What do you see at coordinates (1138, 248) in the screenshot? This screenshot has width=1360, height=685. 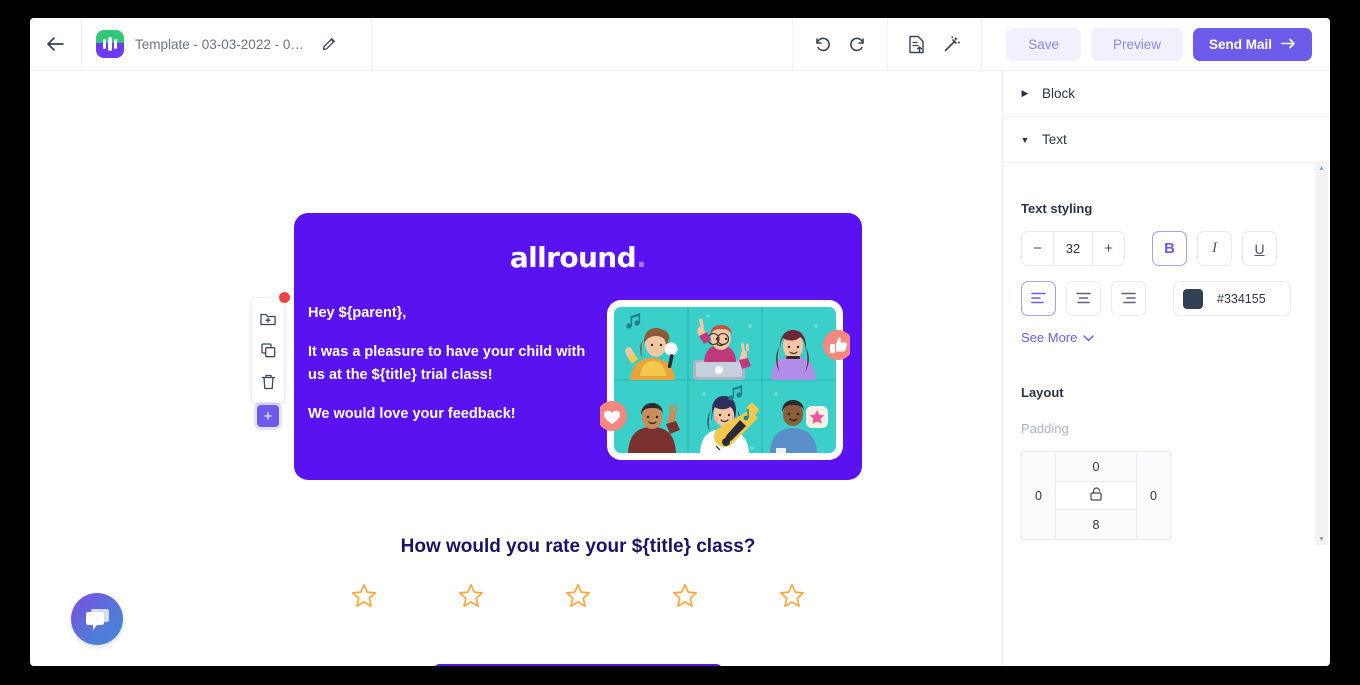 I see `row-gap` at bounding box center [1138, 248].